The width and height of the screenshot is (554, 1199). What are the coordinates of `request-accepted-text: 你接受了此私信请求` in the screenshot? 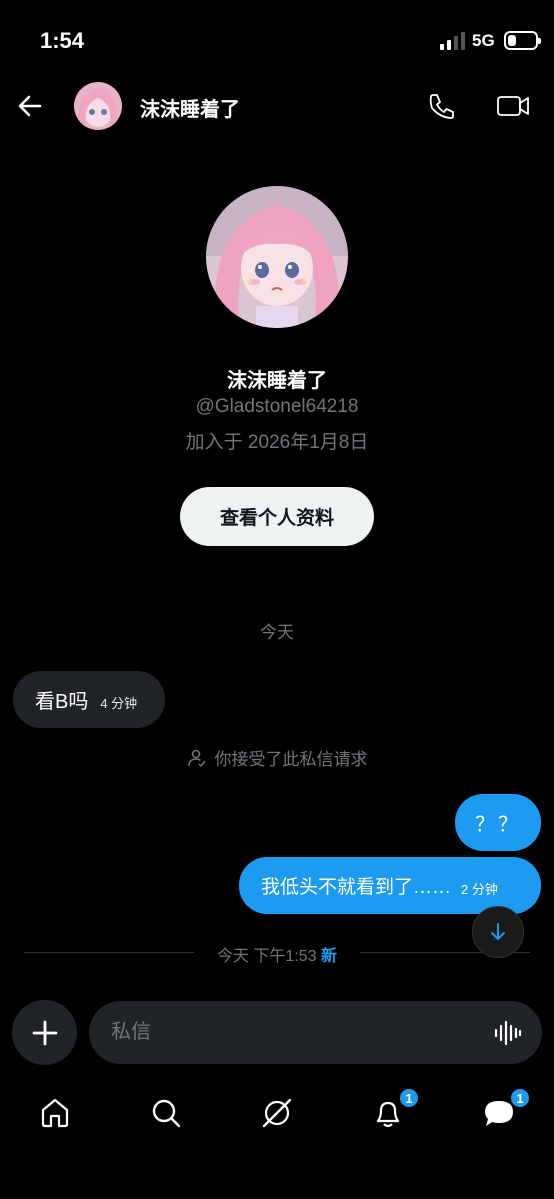 It's located at (291, 759).